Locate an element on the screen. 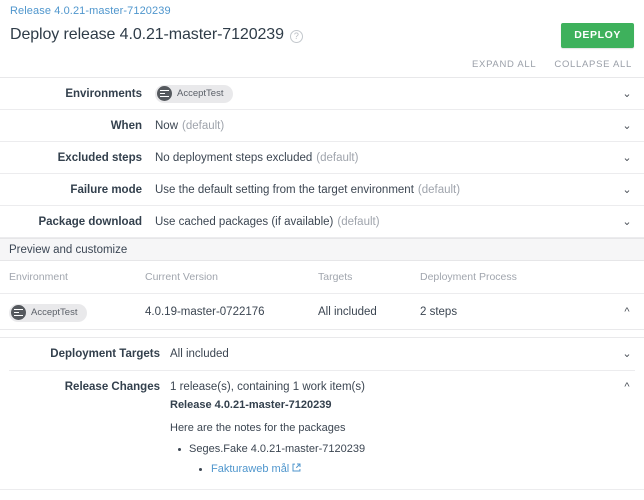 The width and height of the screenshot is (644, 500). setting-row-when: When Now (default) ⌄ is located at coordinates (322, 126).